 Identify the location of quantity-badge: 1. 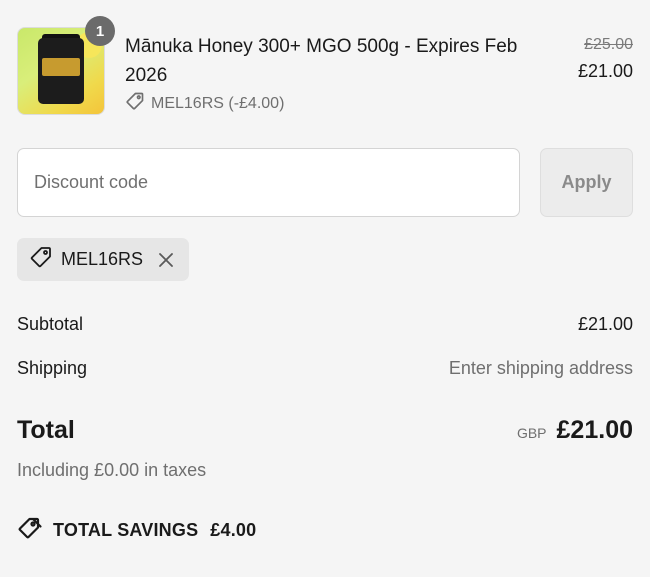
(100, 31).